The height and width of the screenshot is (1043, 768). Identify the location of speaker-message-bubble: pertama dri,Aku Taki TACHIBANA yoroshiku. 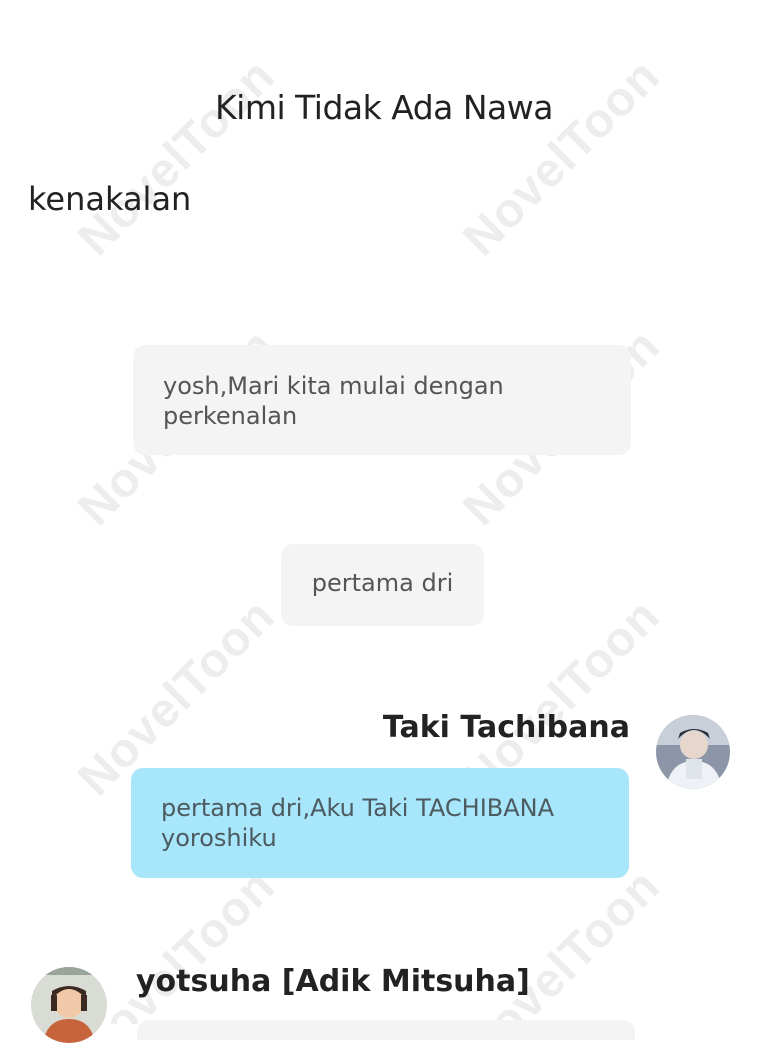
(380, 823).